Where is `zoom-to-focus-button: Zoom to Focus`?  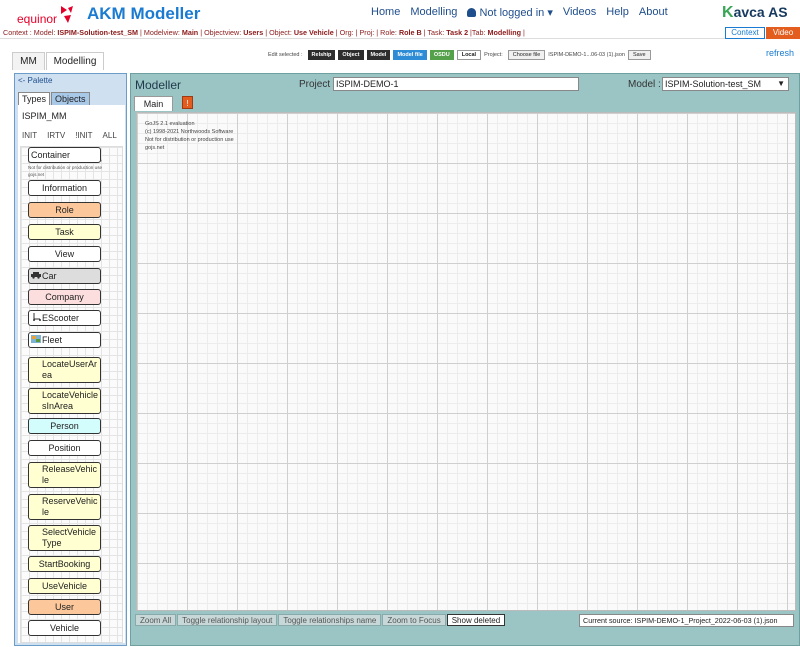
zoom-to-focus-button: Zoom to Focus is located at coordinates (414, 620).